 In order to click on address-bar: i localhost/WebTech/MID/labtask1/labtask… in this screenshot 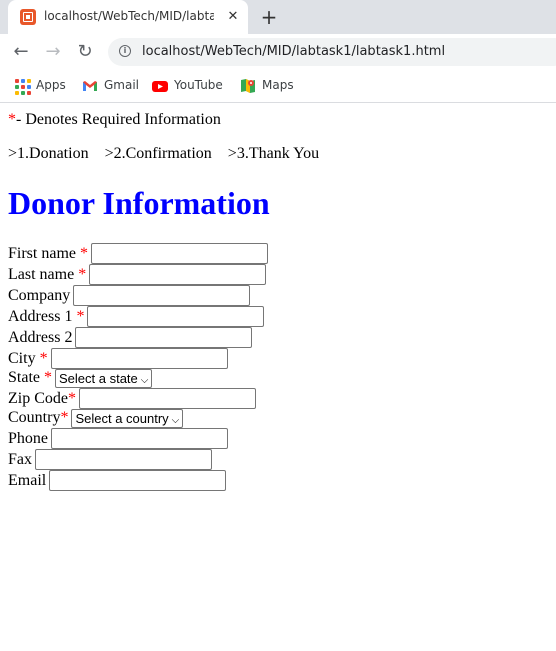, I will do `click(332, 52)`.